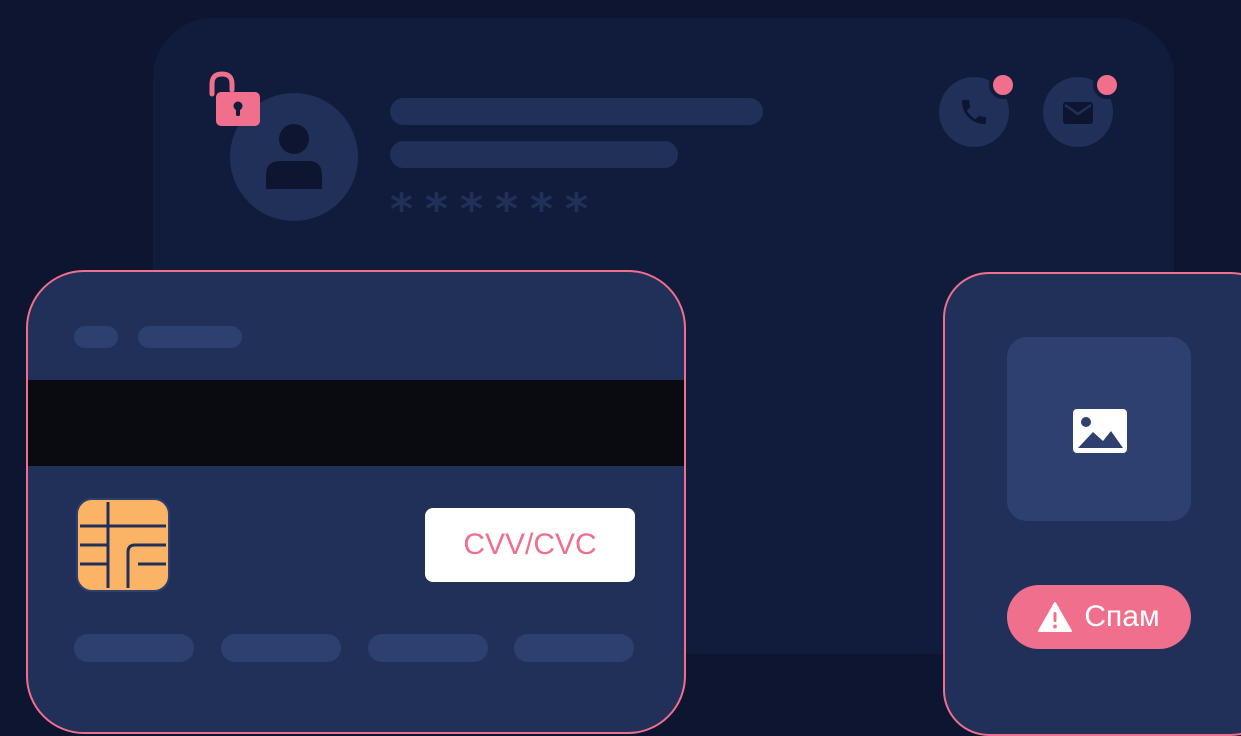 This screenshot has height=736, width=1241. What do you see at coordinates (1078, 113) in the screenshot?
I see `mail-icon` at bounding box center [1078, 113].